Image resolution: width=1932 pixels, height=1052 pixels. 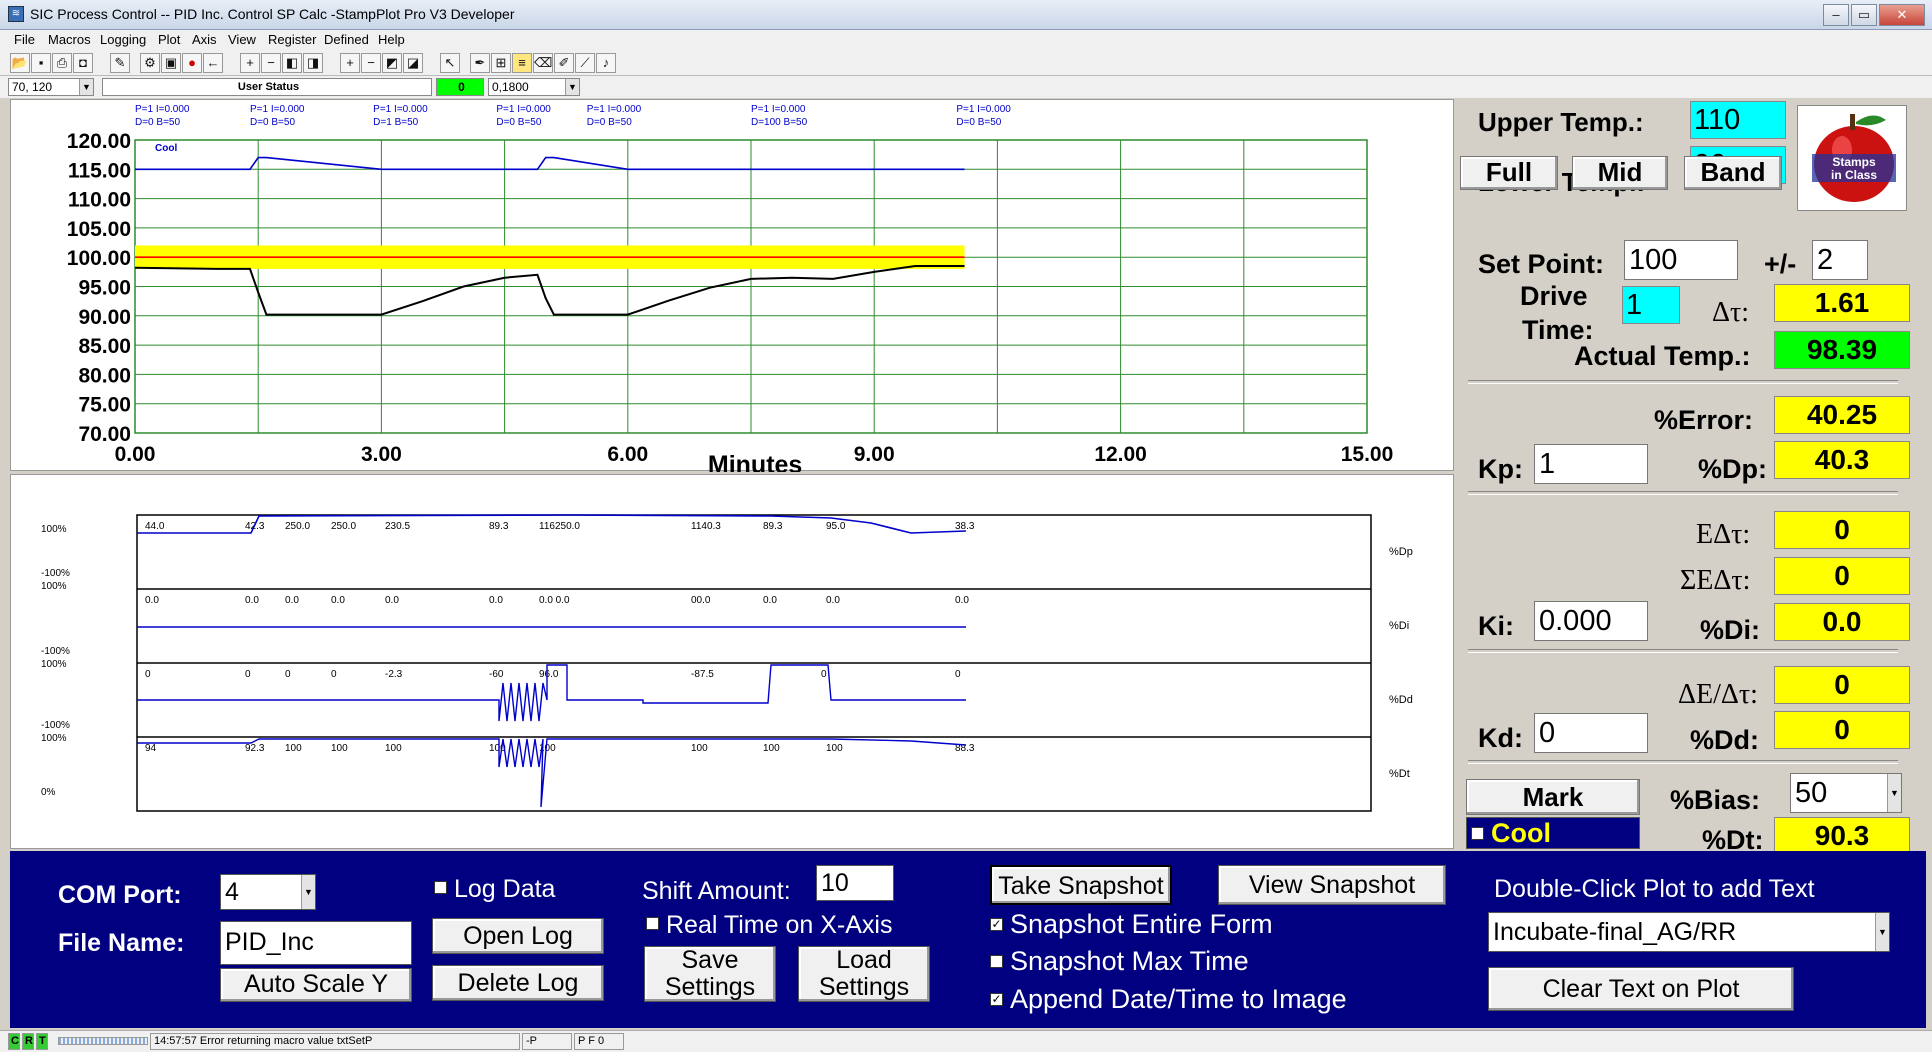 I want to click on set-point-input: 100, so click(x=1681, y=260).